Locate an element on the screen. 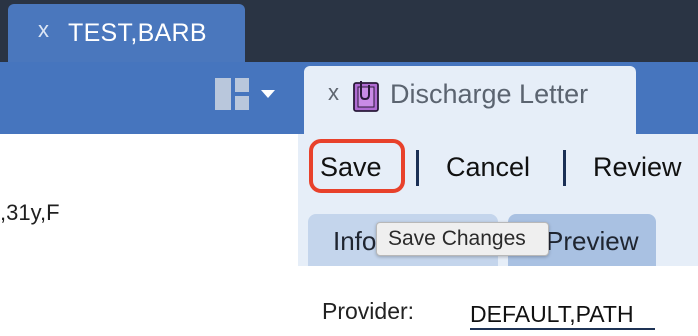  document-clip-icon is located at coordinates (366, 96).